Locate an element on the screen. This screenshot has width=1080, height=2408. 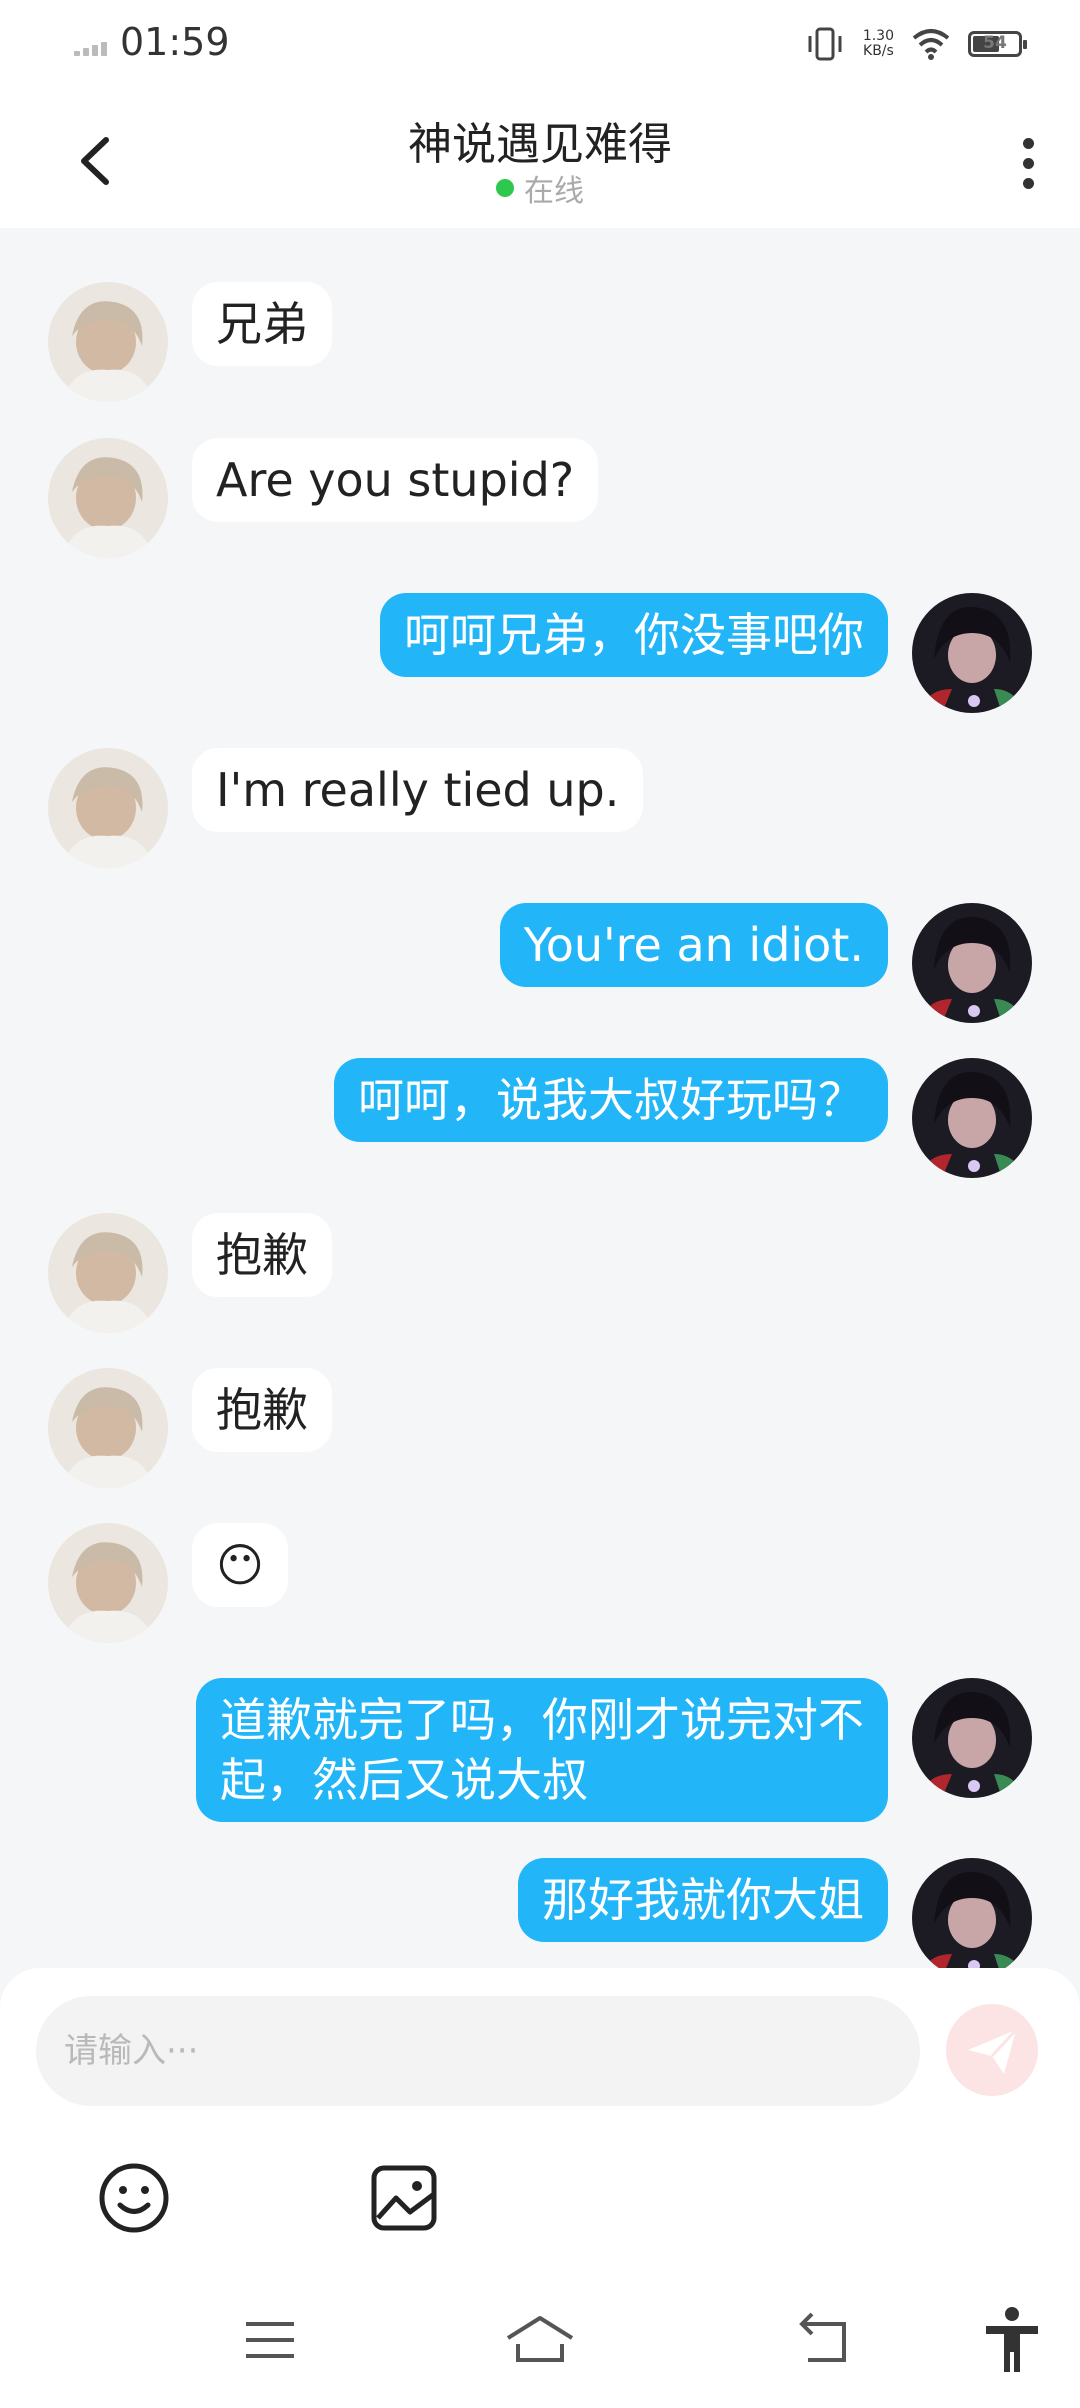
online-status: 在线 is located at coordinates (540, 188).